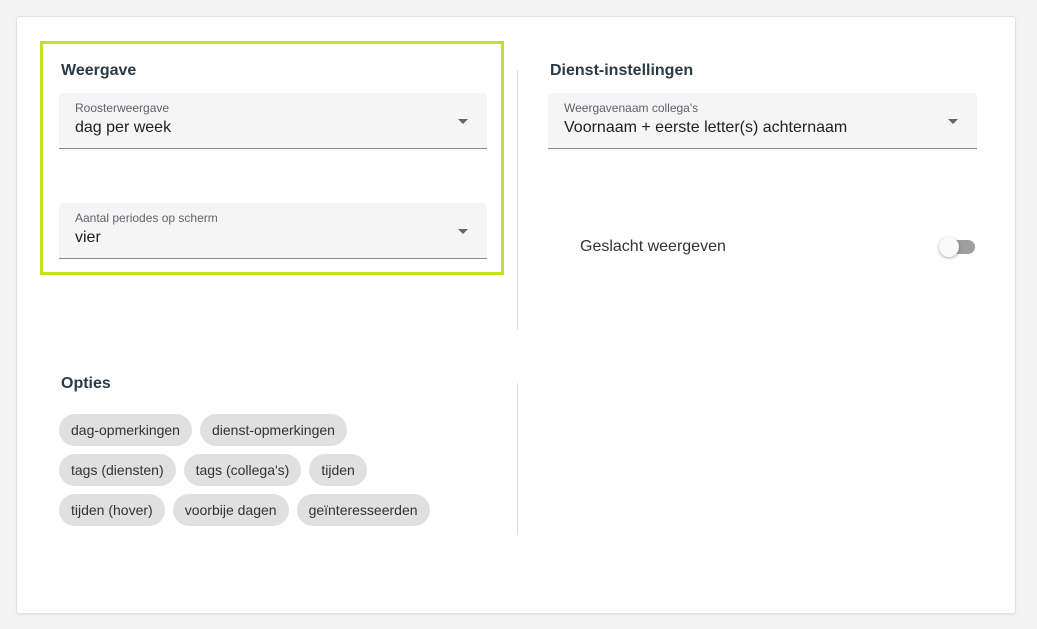  I want to click on aantal-periodes-value: vier, so click(88, 237).